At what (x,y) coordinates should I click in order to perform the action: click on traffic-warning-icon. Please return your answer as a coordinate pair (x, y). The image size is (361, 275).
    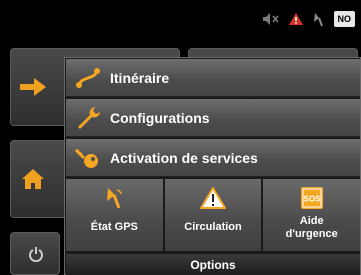
    Looking at the image, I should click on (213, 198).